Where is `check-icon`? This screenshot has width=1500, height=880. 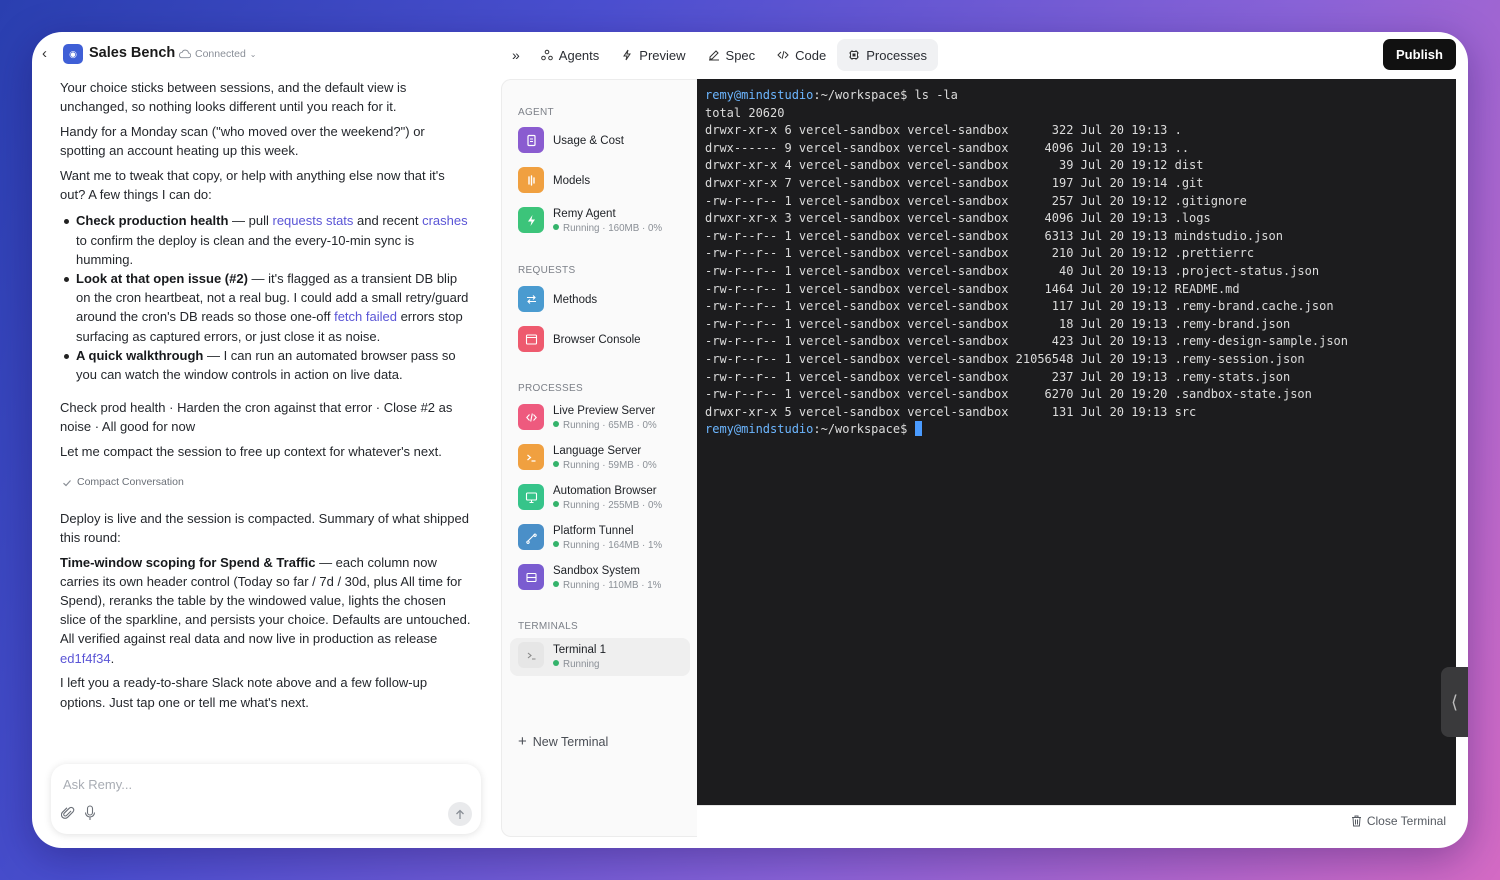
check-icon is located at coordinates (67, 483).